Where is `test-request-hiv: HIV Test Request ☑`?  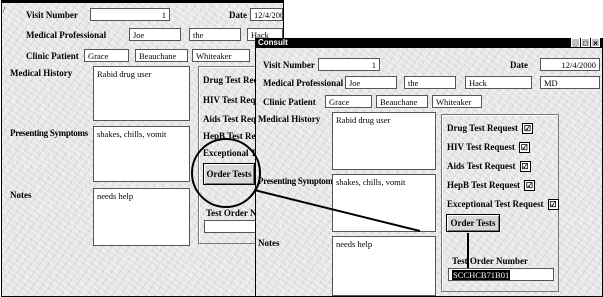 test-request-hiv: HIV Test Request ☑ is located at coordinates (488, 148).